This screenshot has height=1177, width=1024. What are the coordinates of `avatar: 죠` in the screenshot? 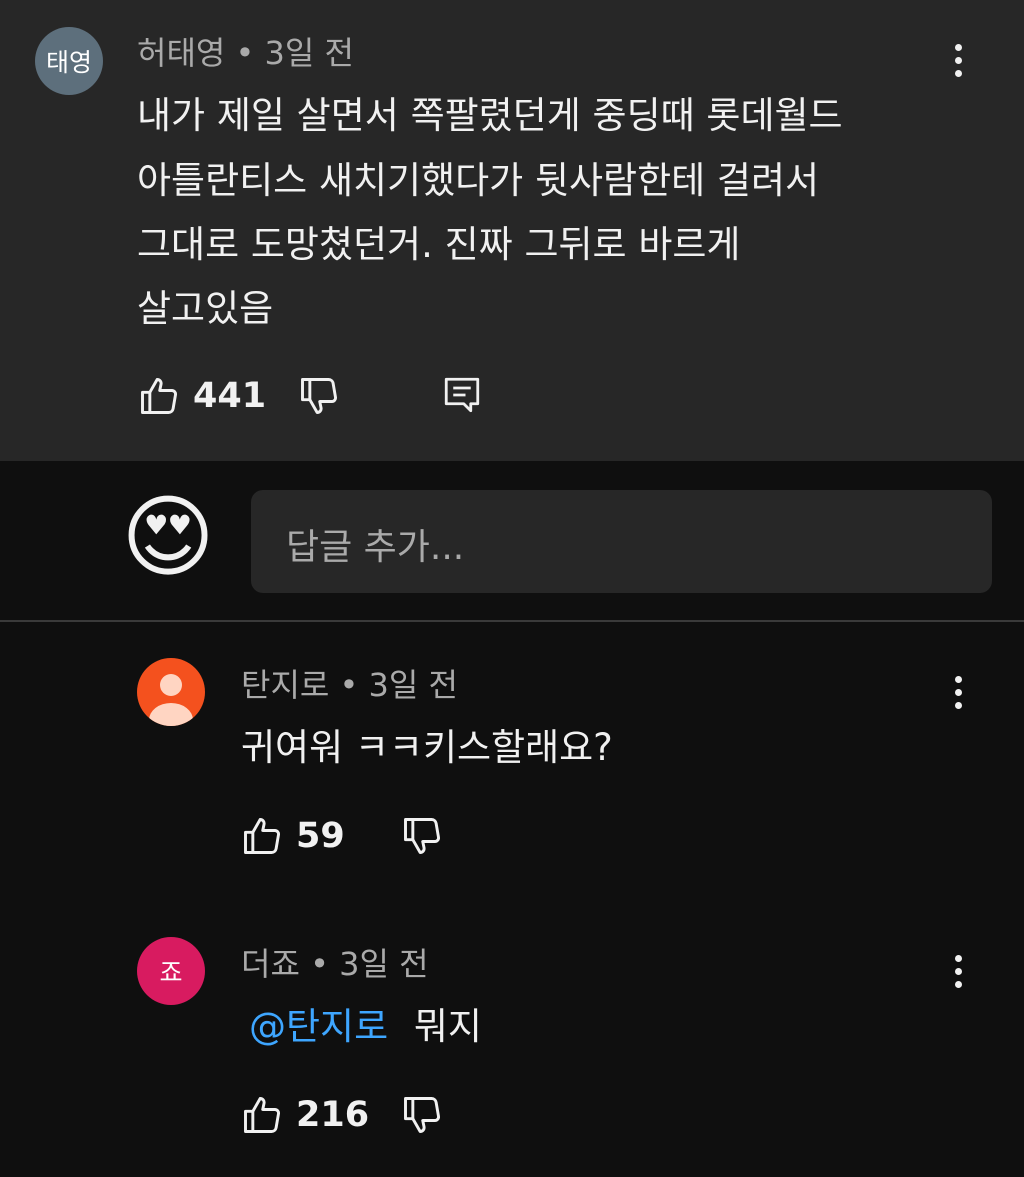 It's located at (171, 971).